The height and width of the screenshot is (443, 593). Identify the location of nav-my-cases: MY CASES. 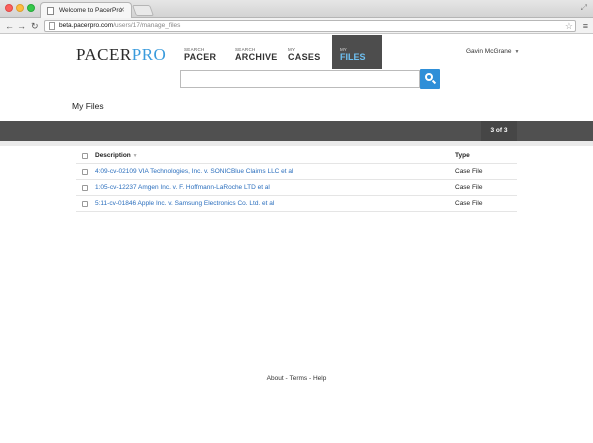
(304, 54).